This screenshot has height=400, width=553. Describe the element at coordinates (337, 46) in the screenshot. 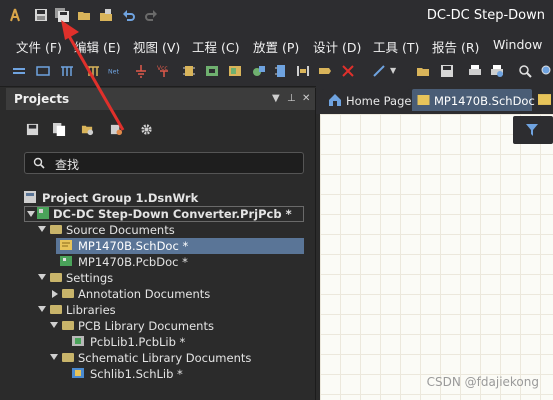

I see `menu-design: 设计 (D)` at that location.